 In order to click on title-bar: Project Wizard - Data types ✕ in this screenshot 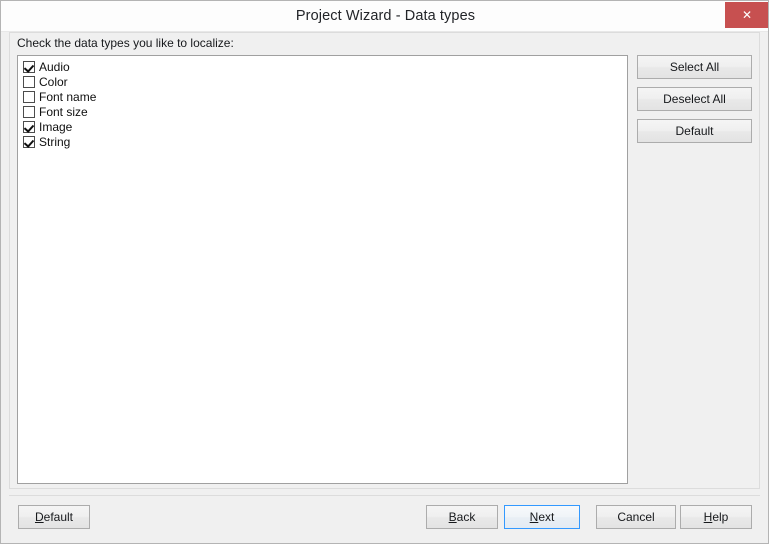, I will do `click(384, 16)`.